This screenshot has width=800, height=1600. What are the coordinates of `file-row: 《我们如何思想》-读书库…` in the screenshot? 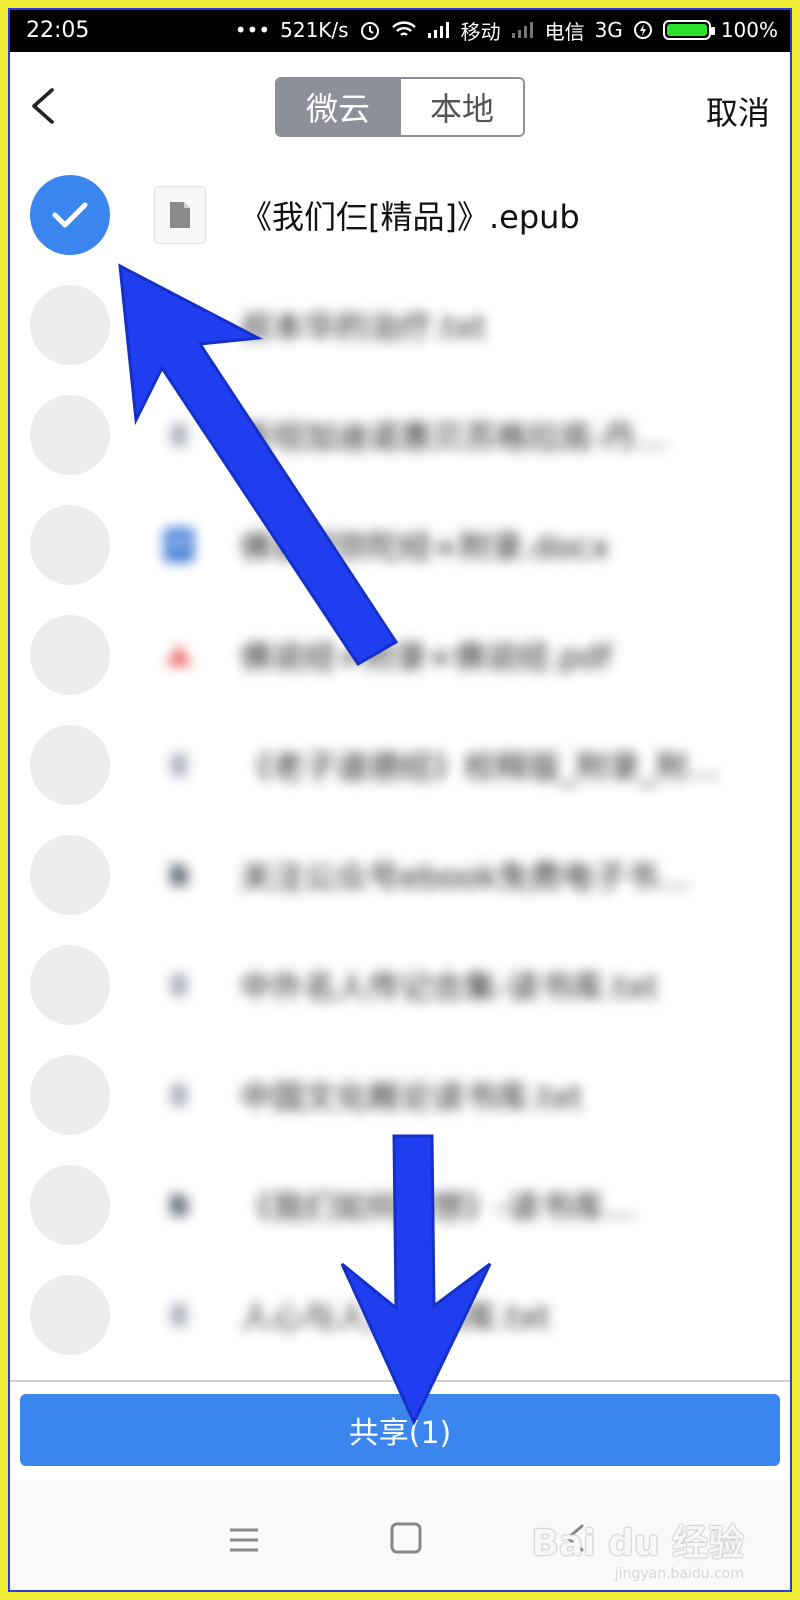 It's located at (400, 1205).